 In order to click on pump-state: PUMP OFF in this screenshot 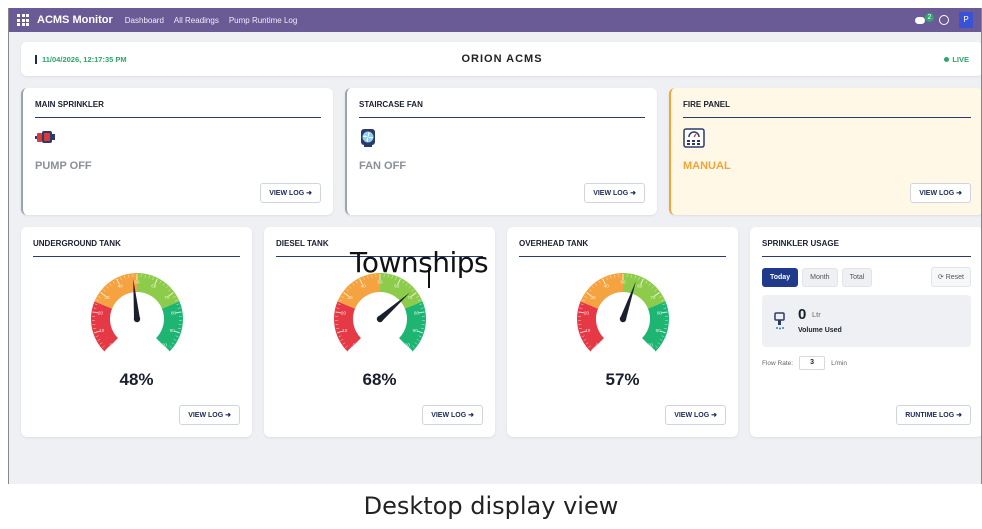, I will do `click(63, 166)`.